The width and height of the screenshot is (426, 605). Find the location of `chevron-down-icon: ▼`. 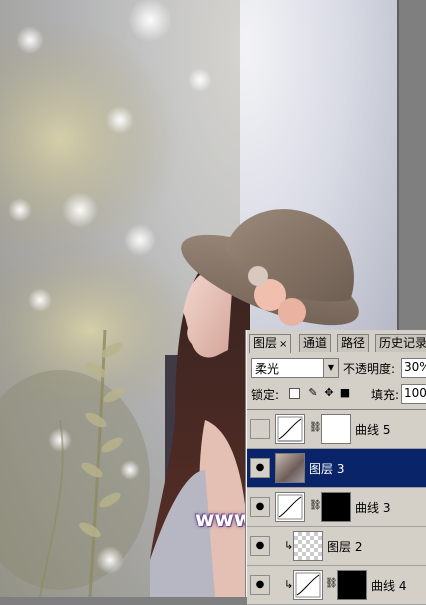

chevron-down-icon: ▼ is located at coordinates (330, 368).